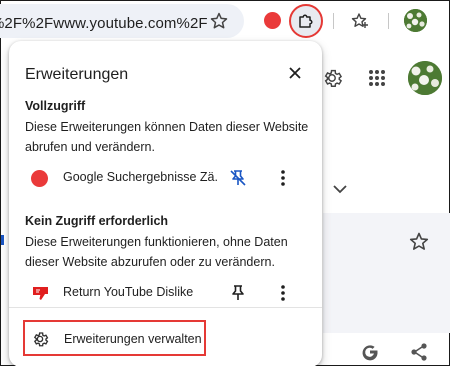  I want to click on manage-extensions-label: Erweiterungen verwalten, so click(133, 339).